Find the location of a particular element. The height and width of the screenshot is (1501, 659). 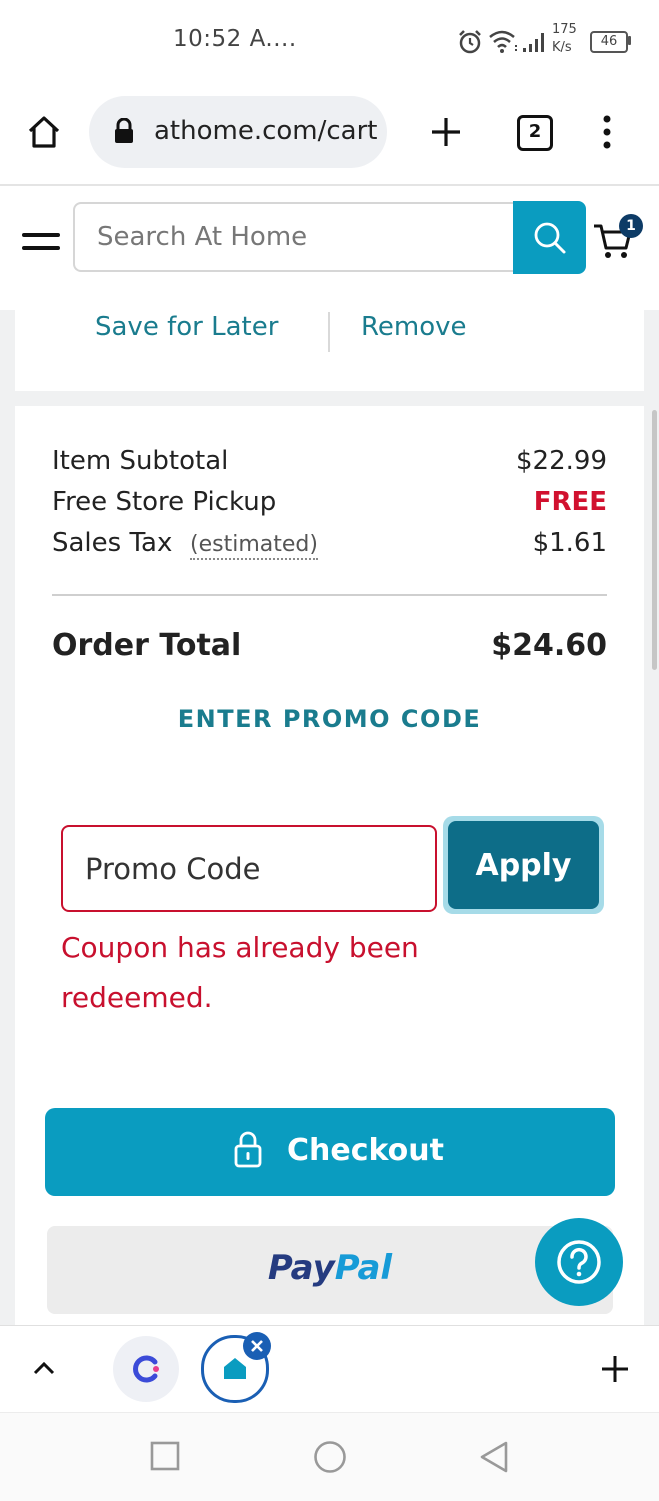

site-logo-icon is located at coordinates (146, 1369).